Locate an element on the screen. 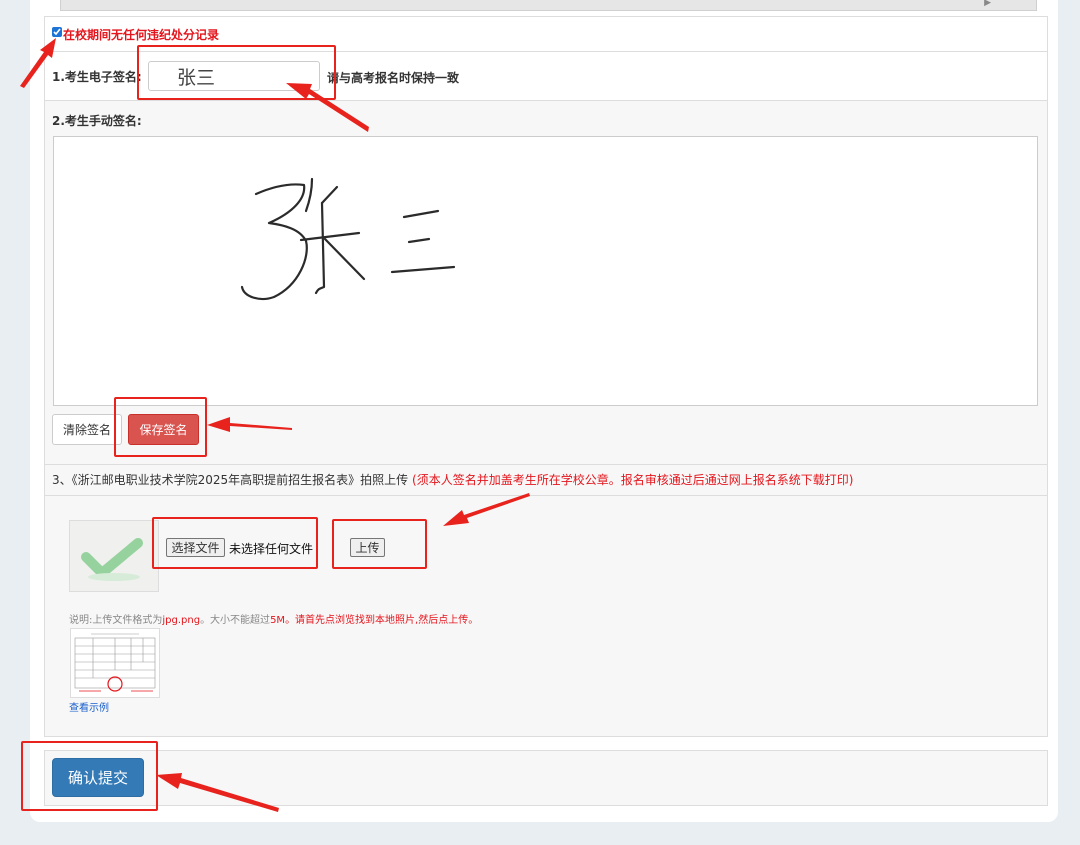 Image resolution: width=1080 pixels, height=845 pixels. view-sample-link: 查看示例 is located at coordinates (89, 706).